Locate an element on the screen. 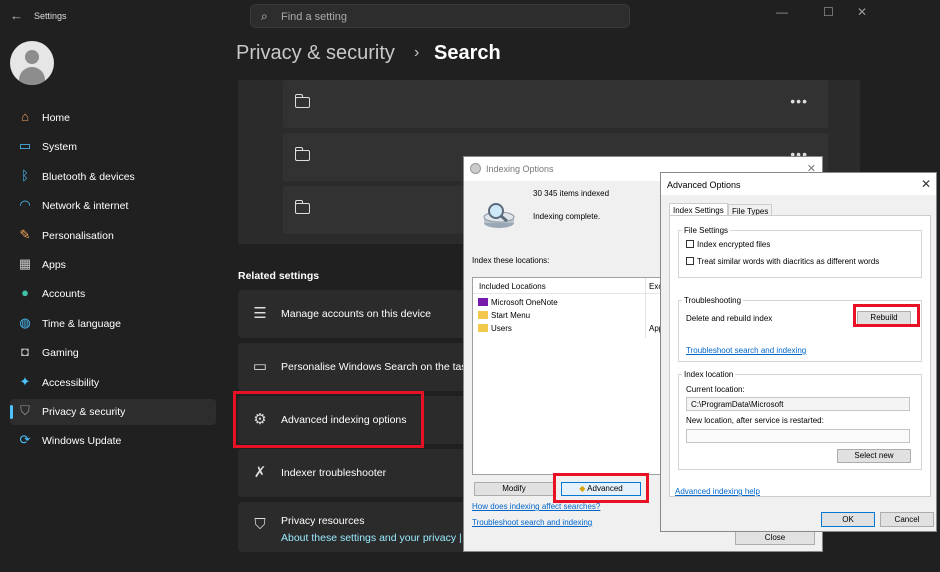 This screenshot has height=572, width=940. sidebar-item-accessibility: ✦ Accessibility is located at coordinates (113, 383).